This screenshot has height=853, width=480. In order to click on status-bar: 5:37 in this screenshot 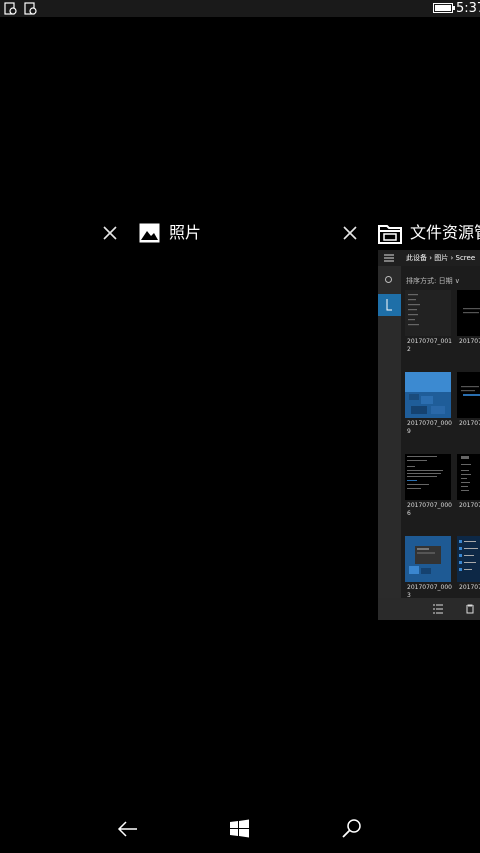, I will do `click(240, 8)`.